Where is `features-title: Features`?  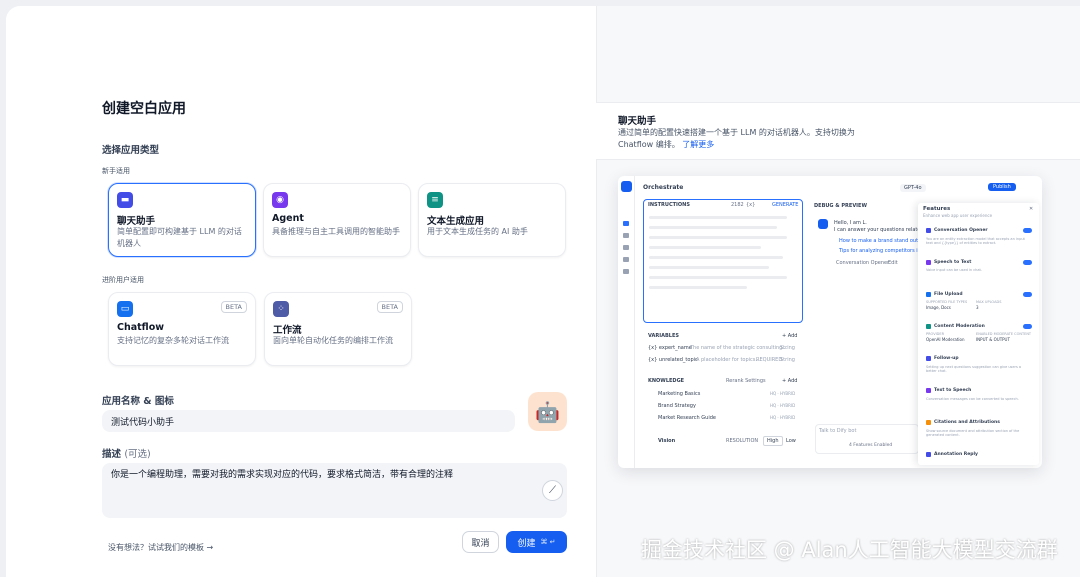
features-title: Features is located at coordinates (937, 209).